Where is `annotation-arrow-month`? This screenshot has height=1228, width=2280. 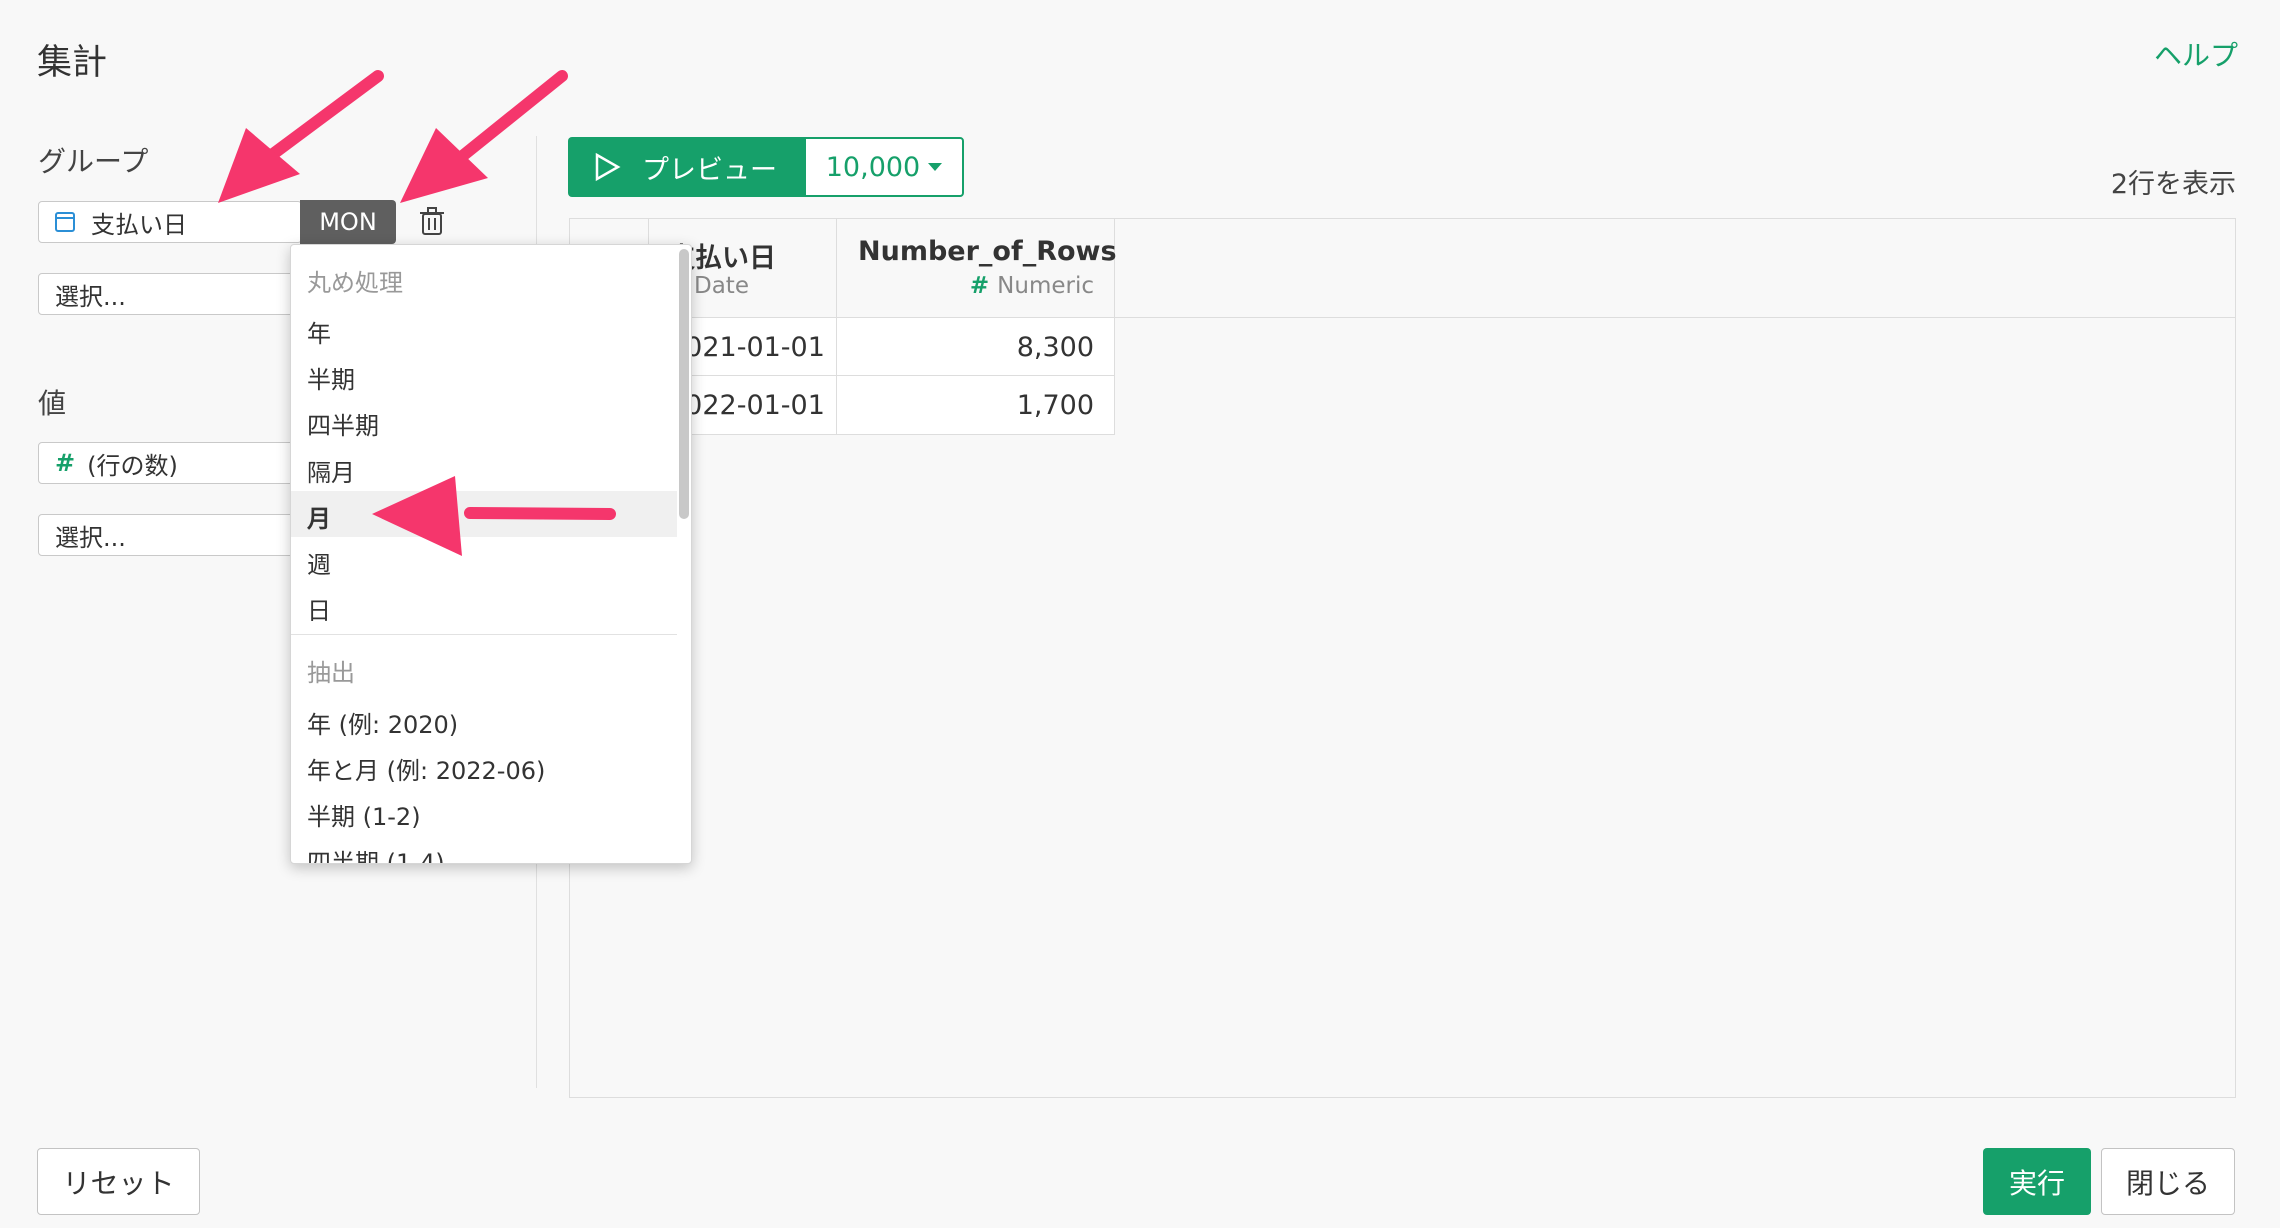
annotation-arrow-month is located at coordinates (494, 516).